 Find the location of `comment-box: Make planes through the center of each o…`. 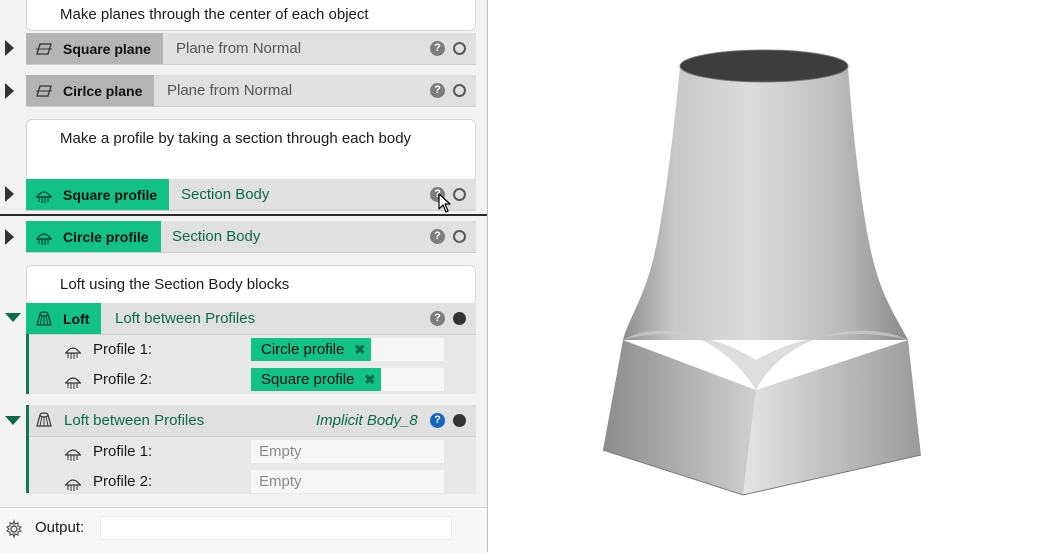

comment-box: Make planes through the center of each o… is located at coordinates (251, 15).